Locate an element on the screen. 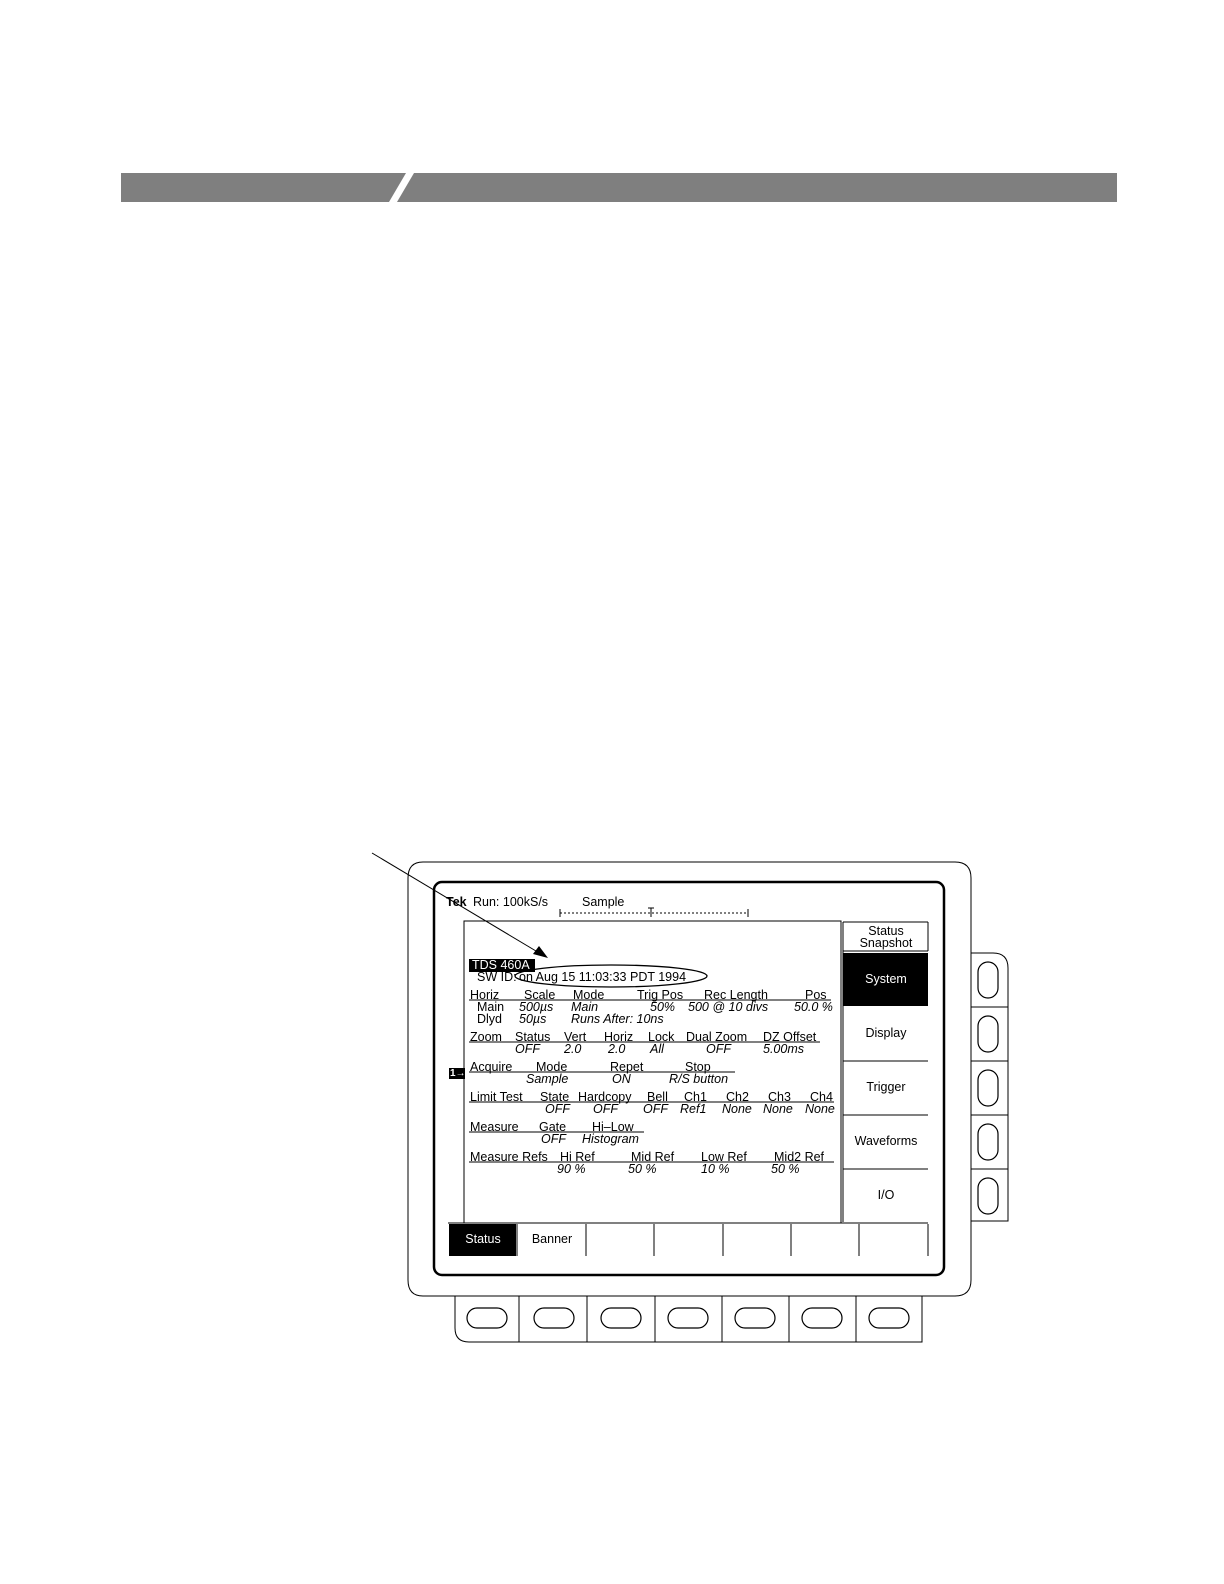 This screenshot has width=1224, height=1584. sw-id-label: SW ID: is located at coordinates (497, 977).